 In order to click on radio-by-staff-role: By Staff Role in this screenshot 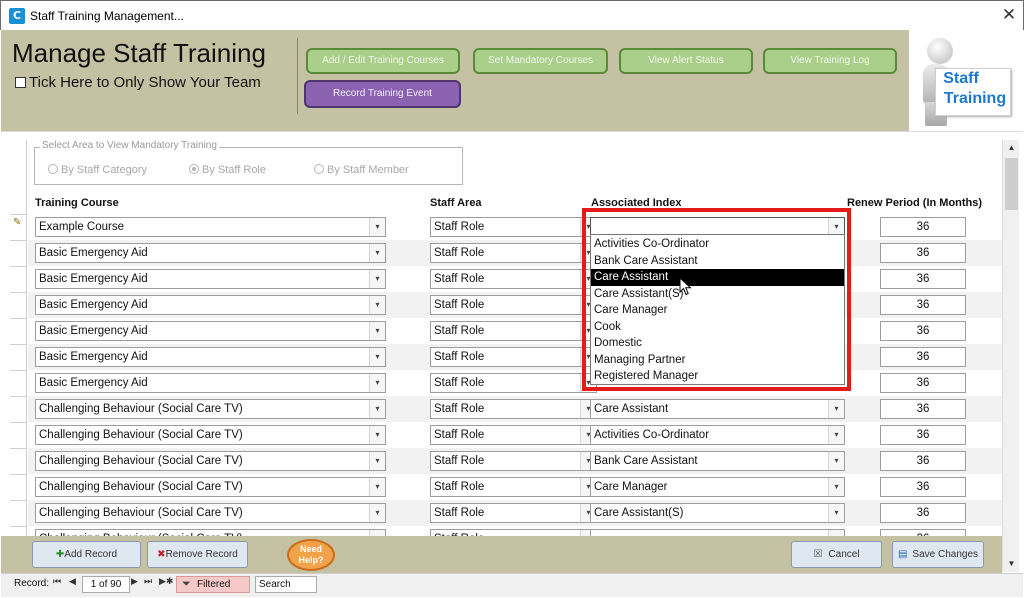, I will do `click(227, 170)`.